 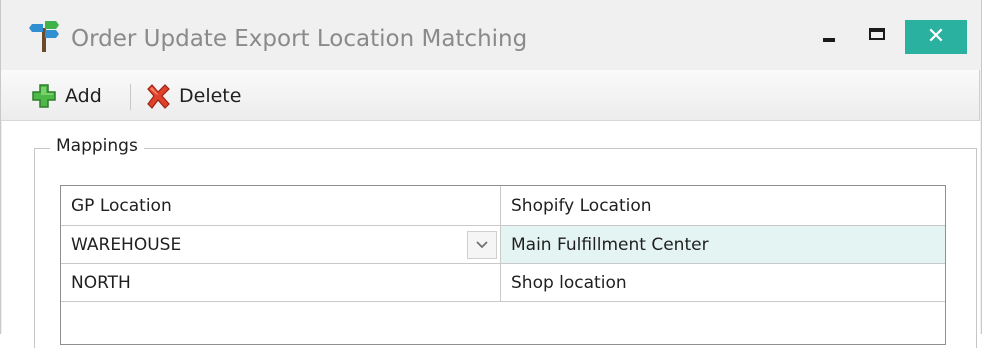 I want to click on grid-header-row: GP Location Shopify Location, so click(x=503, y=206).